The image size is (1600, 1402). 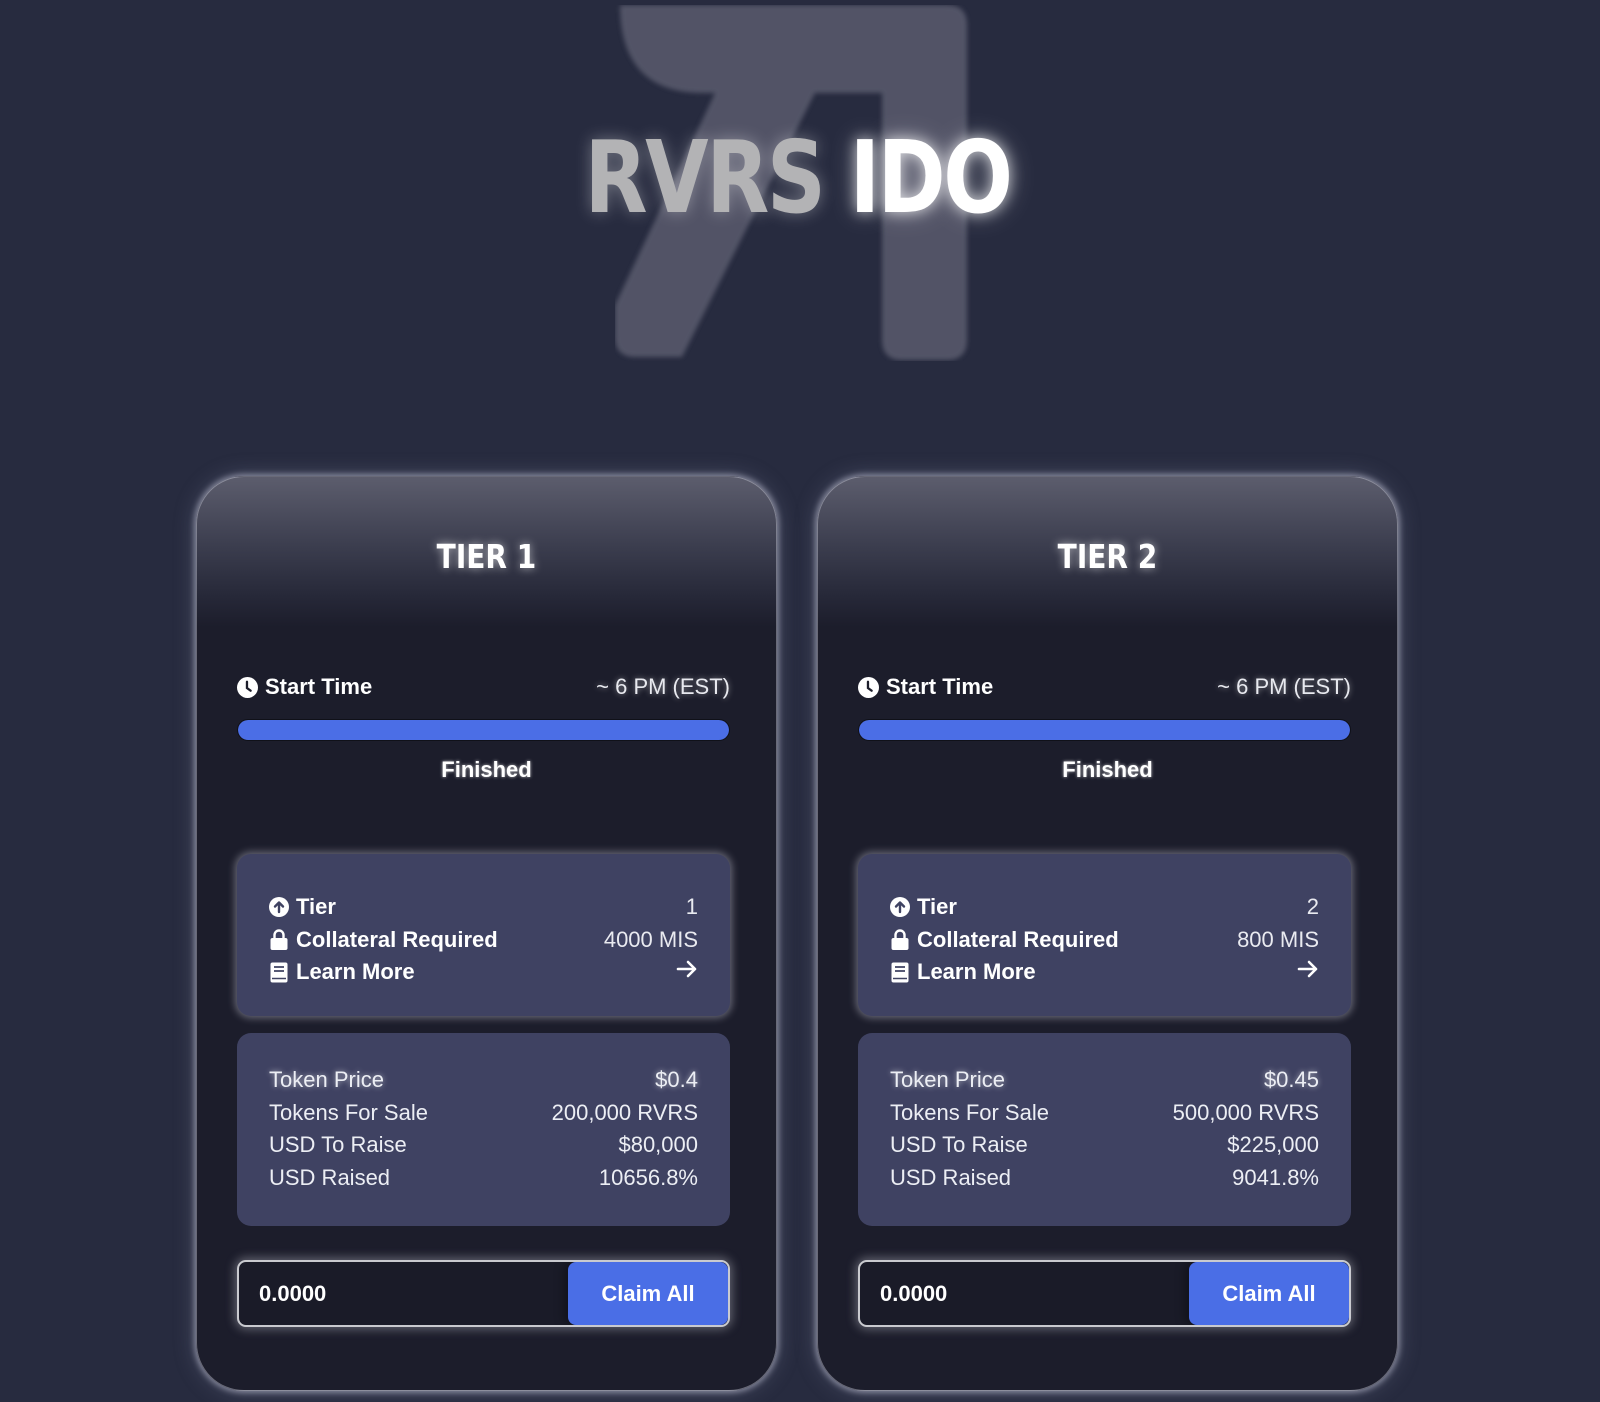 What do you see at coordinates (1104, 907) in the screenshot?
I see `tier-row: Tier 2` at bounding box center [1104, 907].